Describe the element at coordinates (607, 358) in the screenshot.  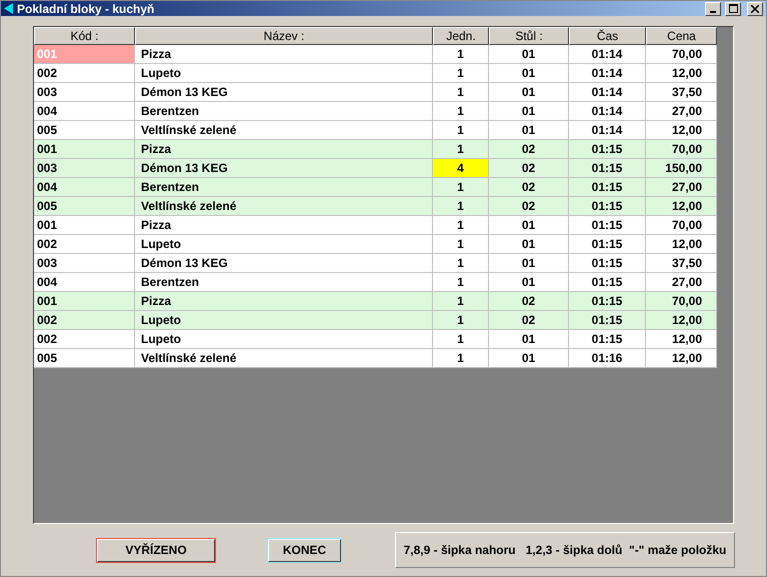
I see `table-cell: 01:16` at that location.